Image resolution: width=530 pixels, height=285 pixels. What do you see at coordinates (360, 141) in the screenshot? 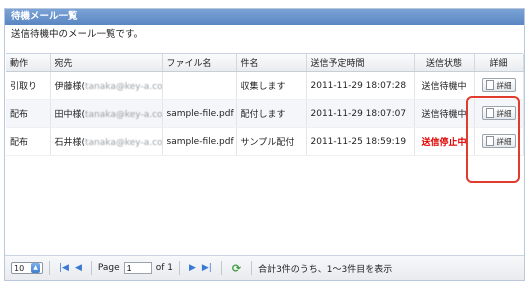
I see `cell-scheduled: 2011-11-25 18:59:19` at bounding box center [360, 141].